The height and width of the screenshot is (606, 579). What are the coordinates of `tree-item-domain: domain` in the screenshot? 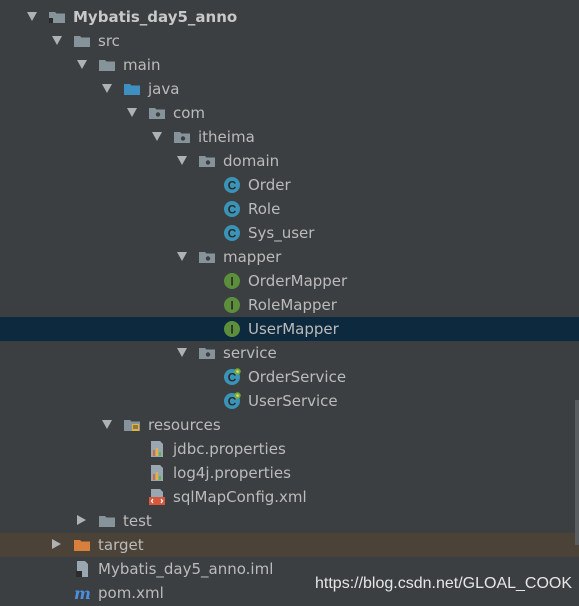 It's located at (289, 161).